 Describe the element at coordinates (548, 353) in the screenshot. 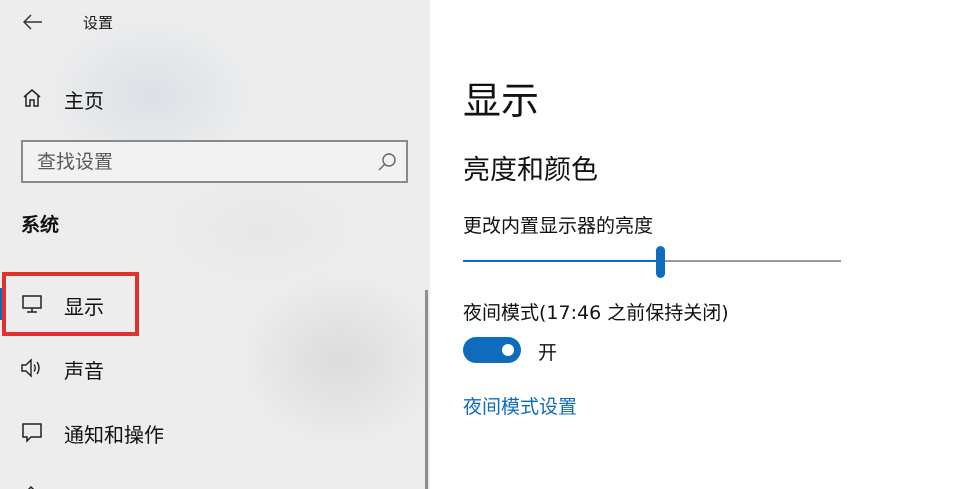

I see `toggle-state-label: 开` at that location.